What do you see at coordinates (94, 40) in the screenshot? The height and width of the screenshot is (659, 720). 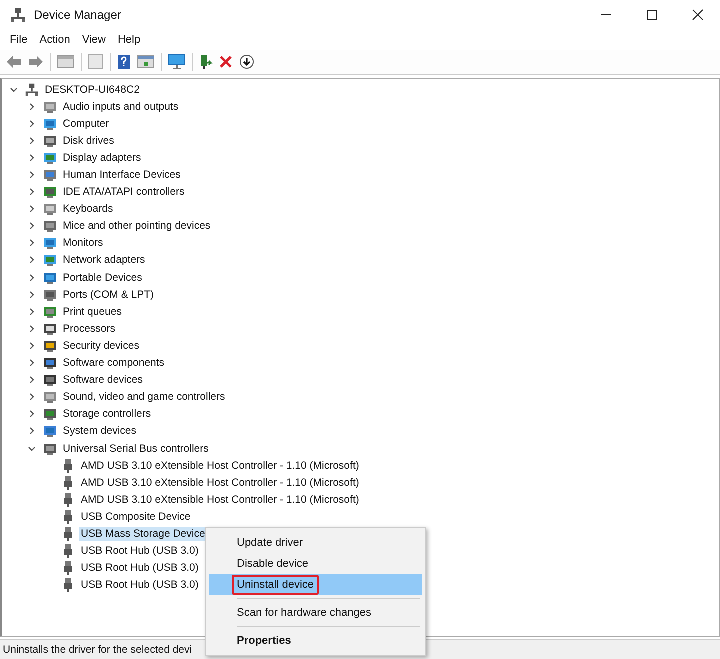 I see `menu-item: View` at bounding box center [94, 40].